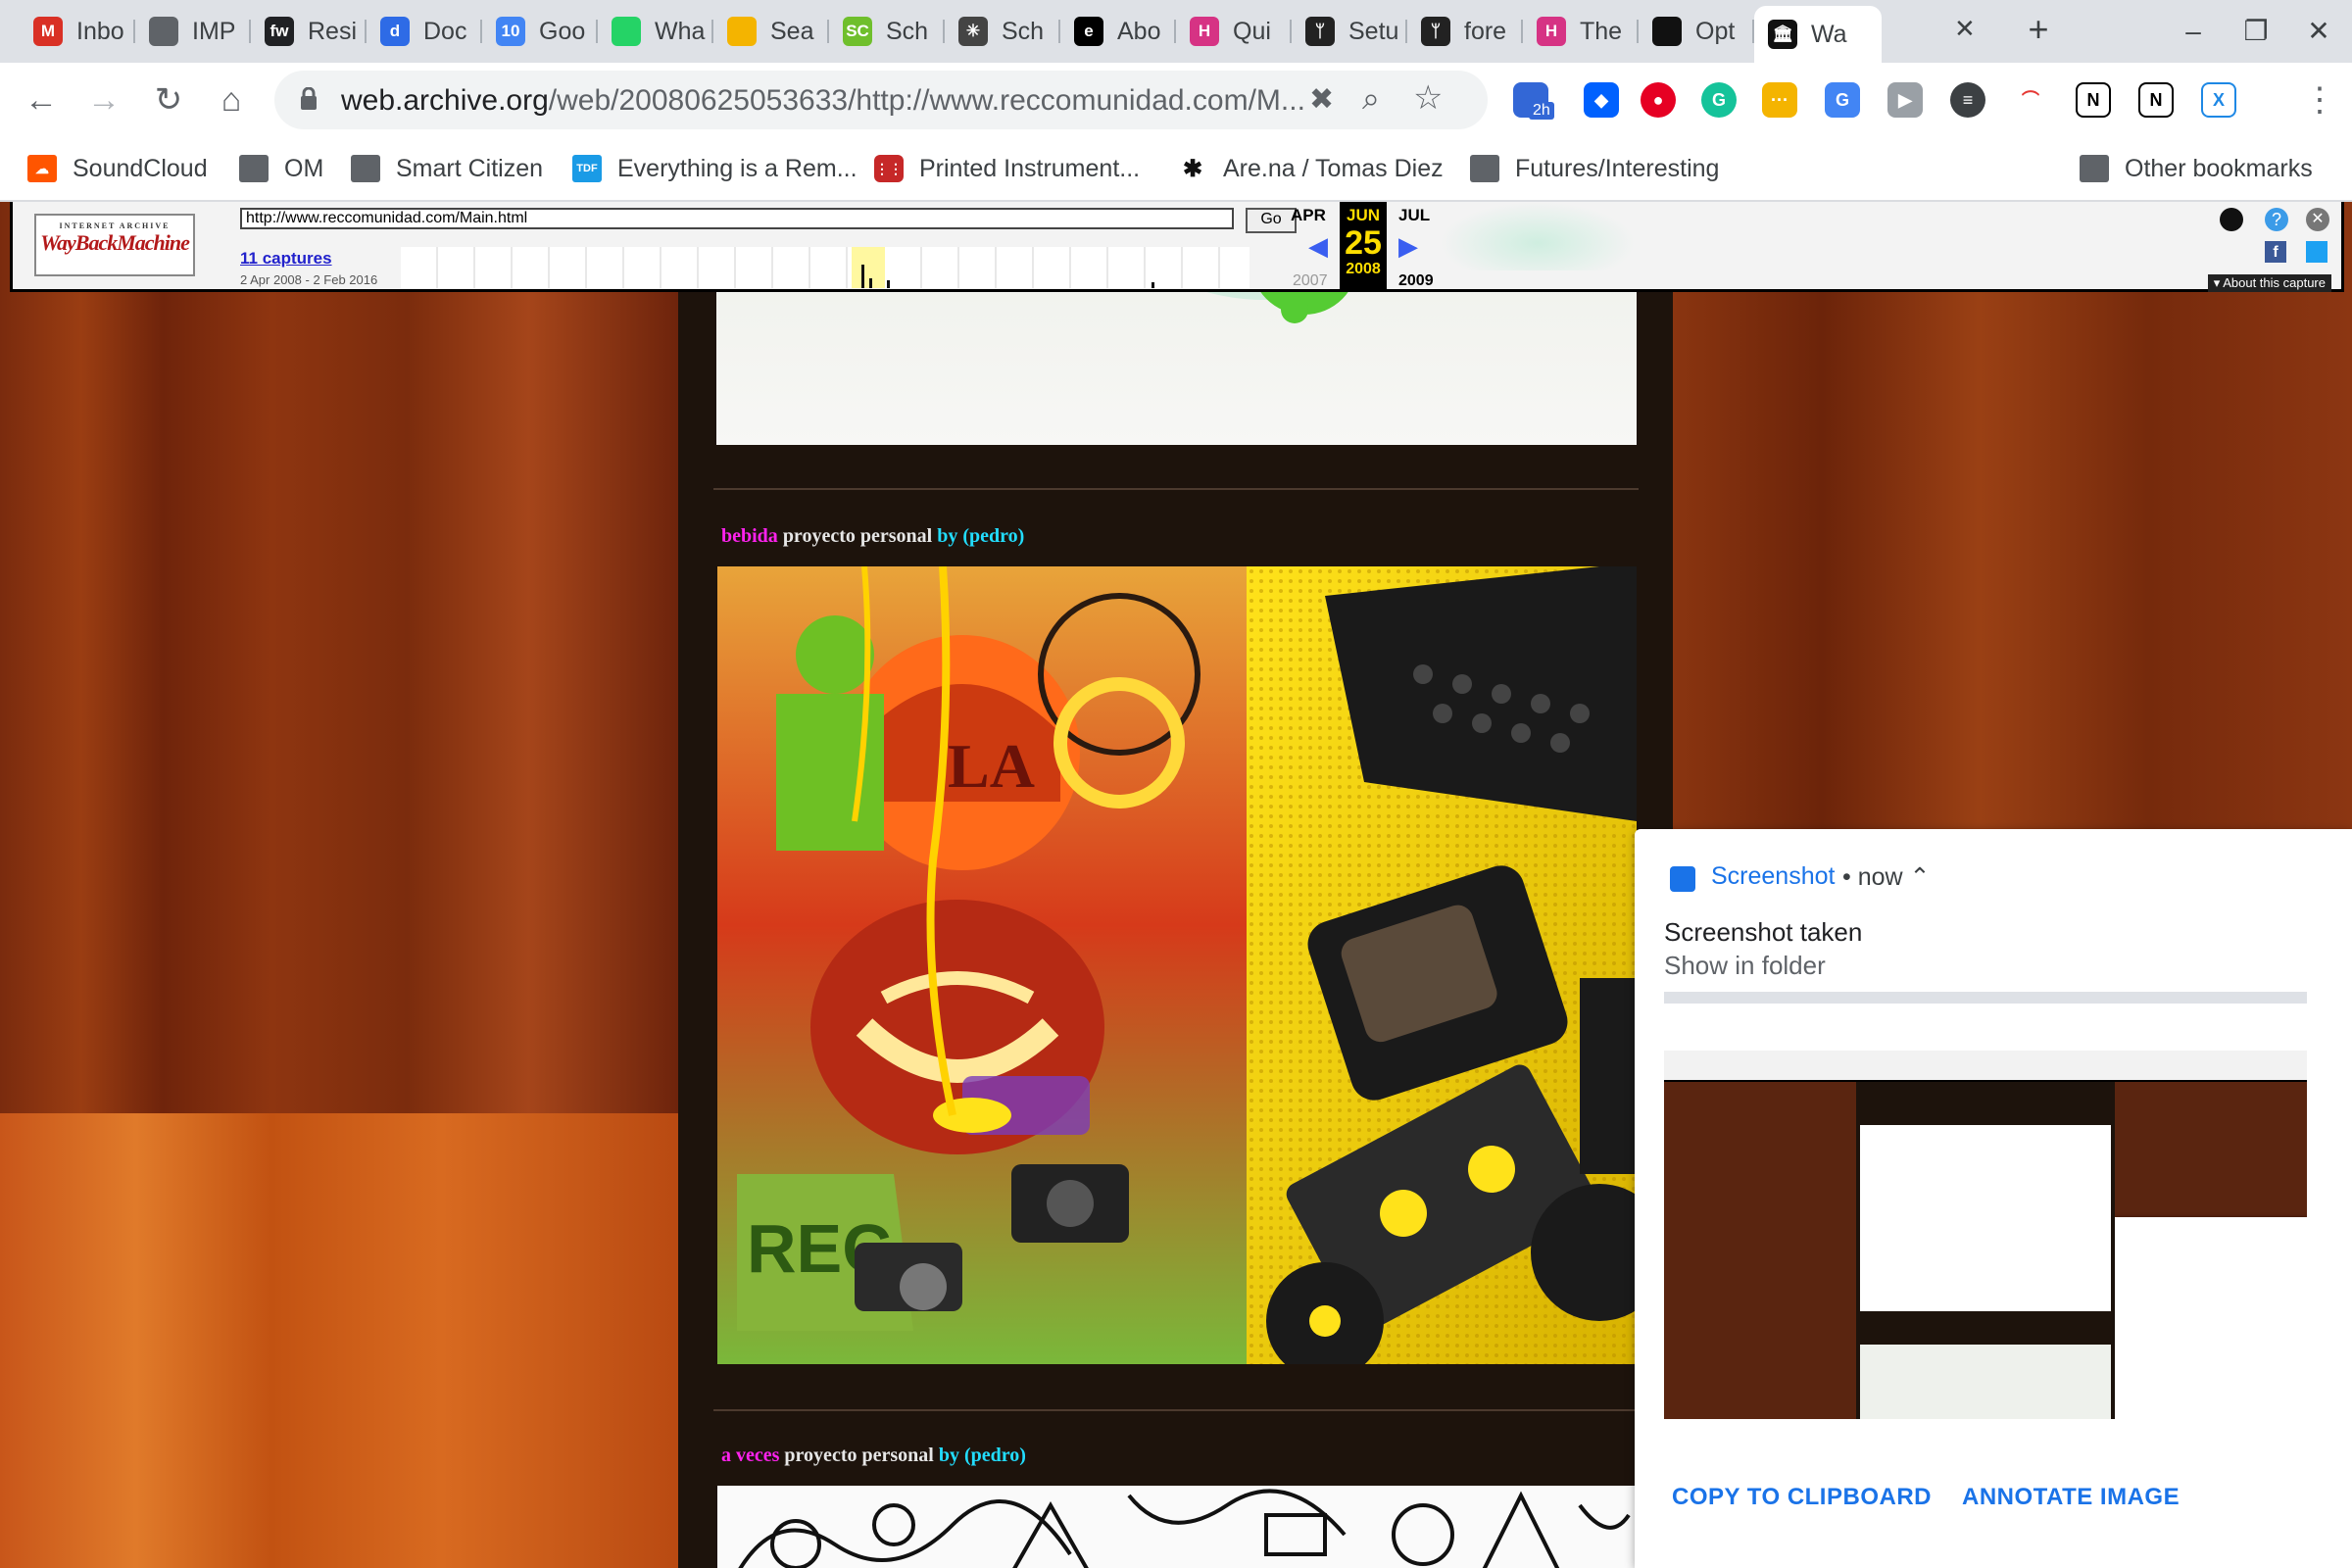 This screenshot has height=1568, width=2352. What do you see at coordinates (2317, 252) in the screenshot?
I see `twitter-icon` at bounding box center [2317, 252].